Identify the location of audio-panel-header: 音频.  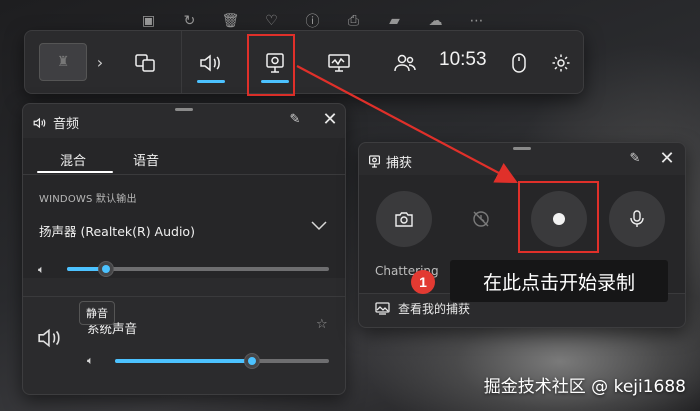
(56, 122).